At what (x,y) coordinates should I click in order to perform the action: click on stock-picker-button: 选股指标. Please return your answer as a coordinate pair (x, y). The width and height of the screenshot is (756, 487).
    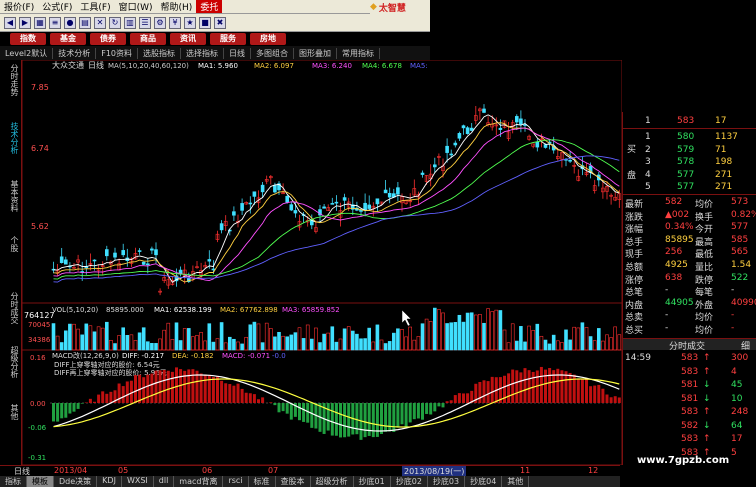
    Looking at the image, I should click on (159, 53).